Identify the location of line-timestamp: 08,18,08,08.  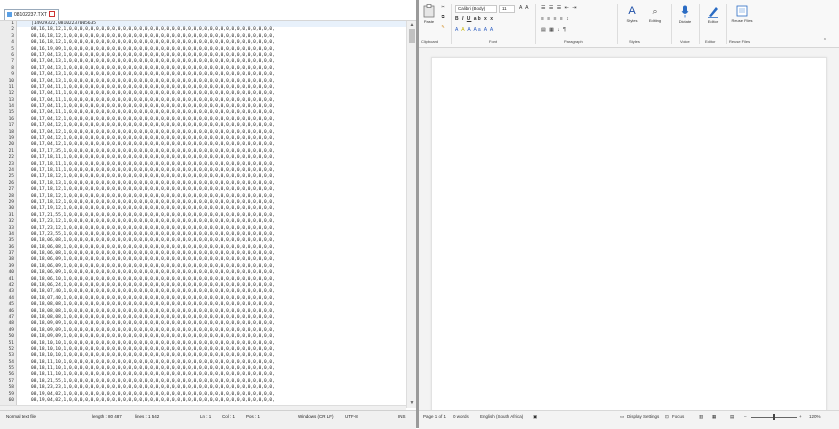
(46, 317).